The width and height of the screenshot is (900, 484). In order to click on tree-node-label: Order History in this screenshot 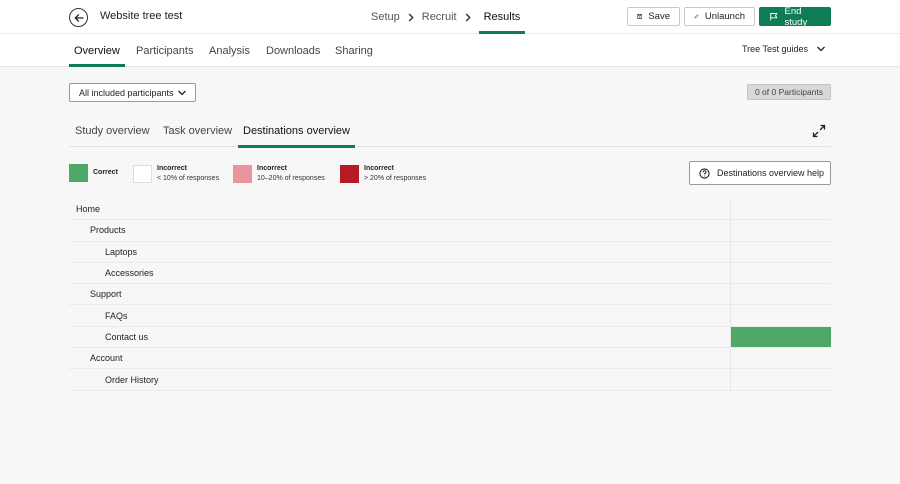, I will do `click(132, 379)`.